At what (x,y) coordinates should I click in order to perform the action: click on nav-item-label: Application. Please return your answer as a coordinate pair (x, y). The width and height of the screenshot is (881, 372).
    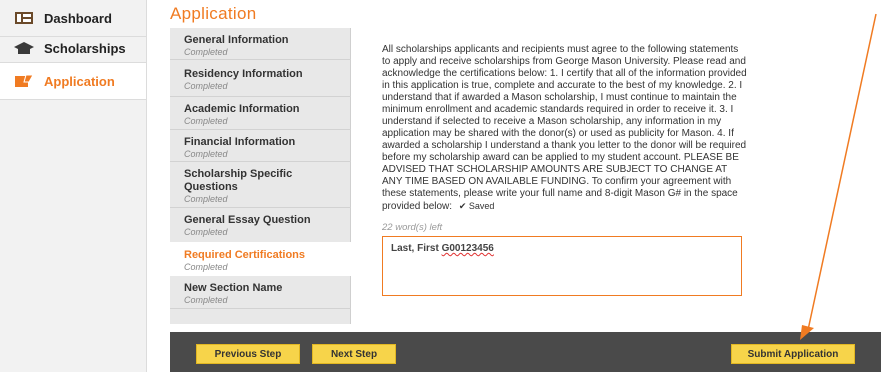
    Looking at the image, I should click on (79, 81).